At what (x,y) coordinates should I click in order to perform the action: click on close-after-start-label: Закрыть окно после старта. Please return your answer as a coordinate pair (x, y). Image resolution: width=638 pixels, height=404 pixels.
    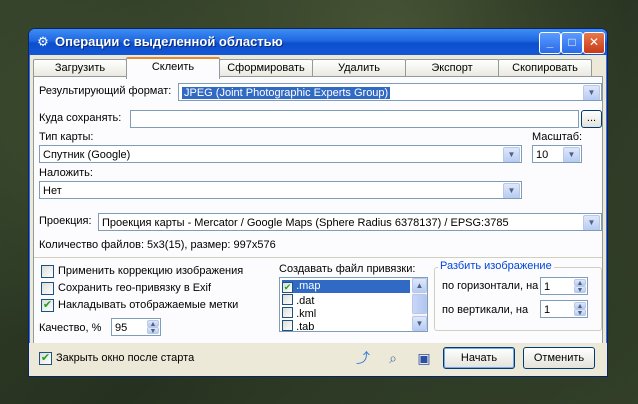
    Looking at the image, I should click on (125, 358).